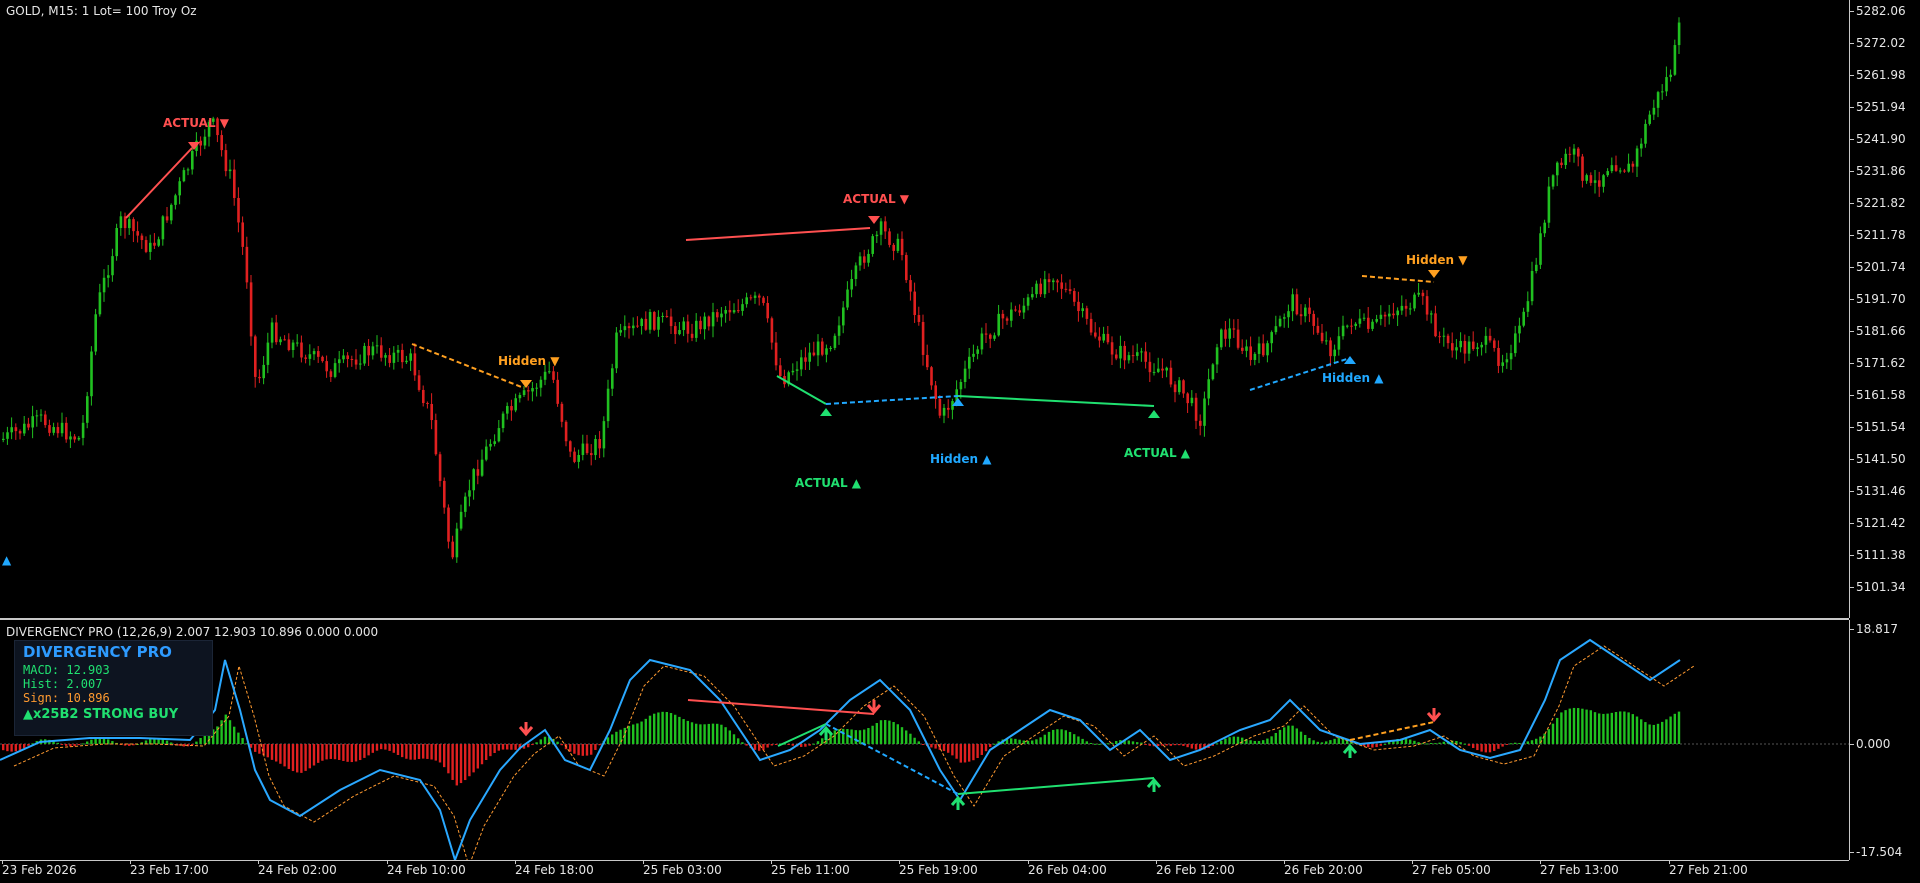  What do you see at coordinates (1881, 331) in the screenshot?
I see `price-axis-label: 5181.66` at bounding box center [1881, 331].